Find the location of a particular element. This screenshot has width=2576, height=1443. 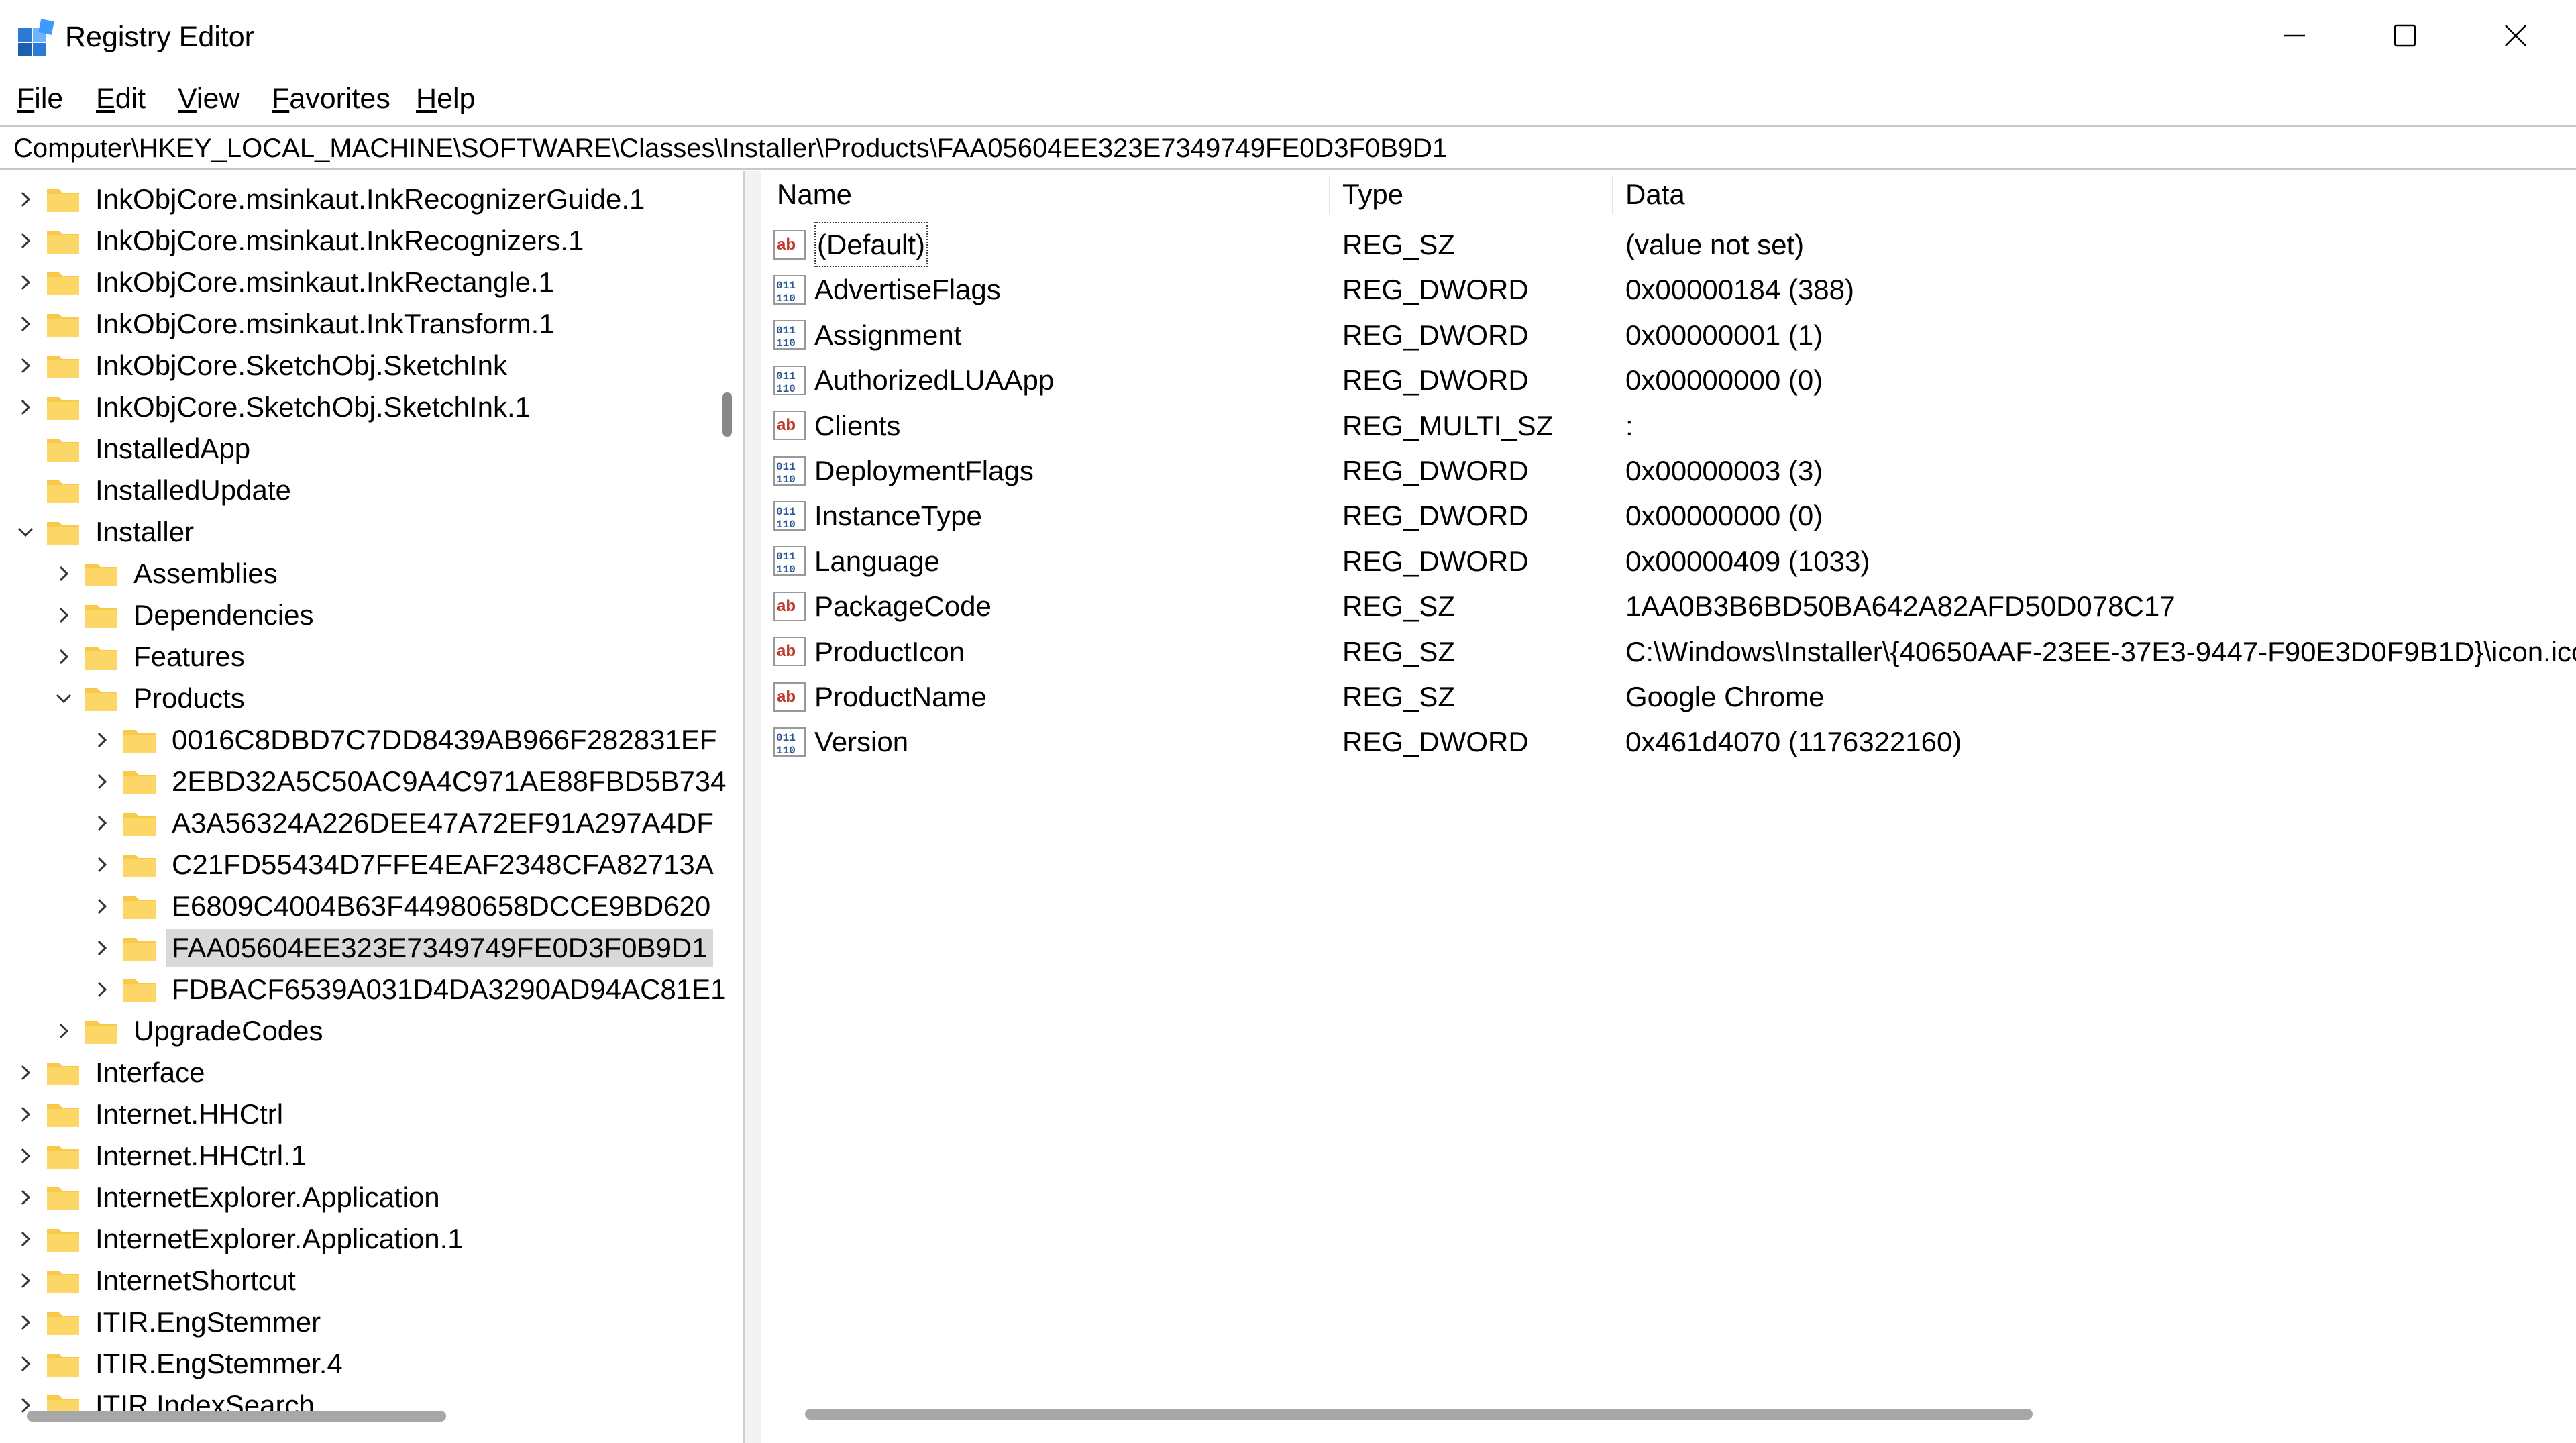

menu-favorites: Favorites is located at coordinates (331, 98).